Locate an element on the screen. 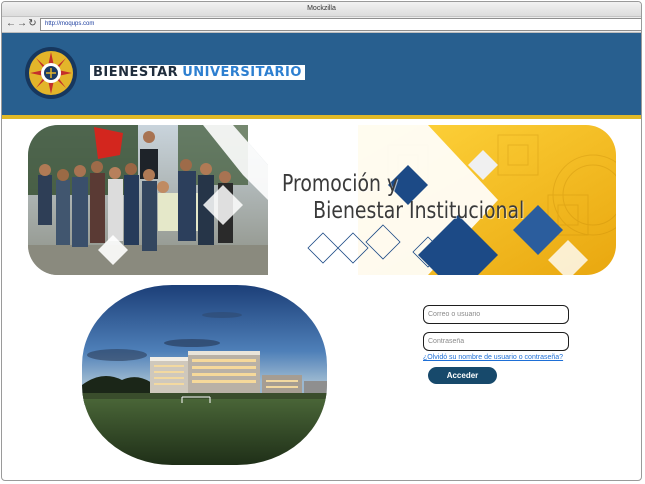 The width and height of the screenshot is (645, 484). login-button: Acceder is located at coordinates (462, 375).